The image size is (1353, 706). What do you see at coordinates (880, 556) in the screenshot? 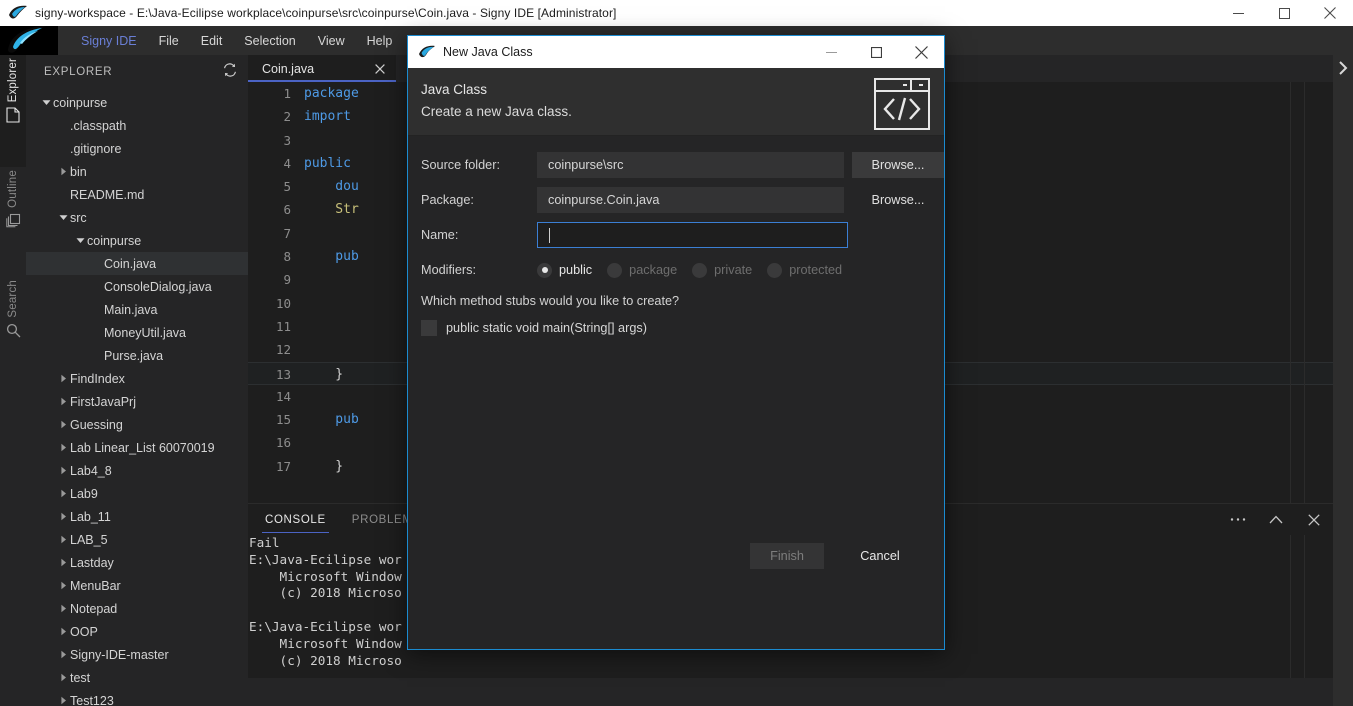
I see `cancel-button: Cancel` at bounding box center [880, 556].